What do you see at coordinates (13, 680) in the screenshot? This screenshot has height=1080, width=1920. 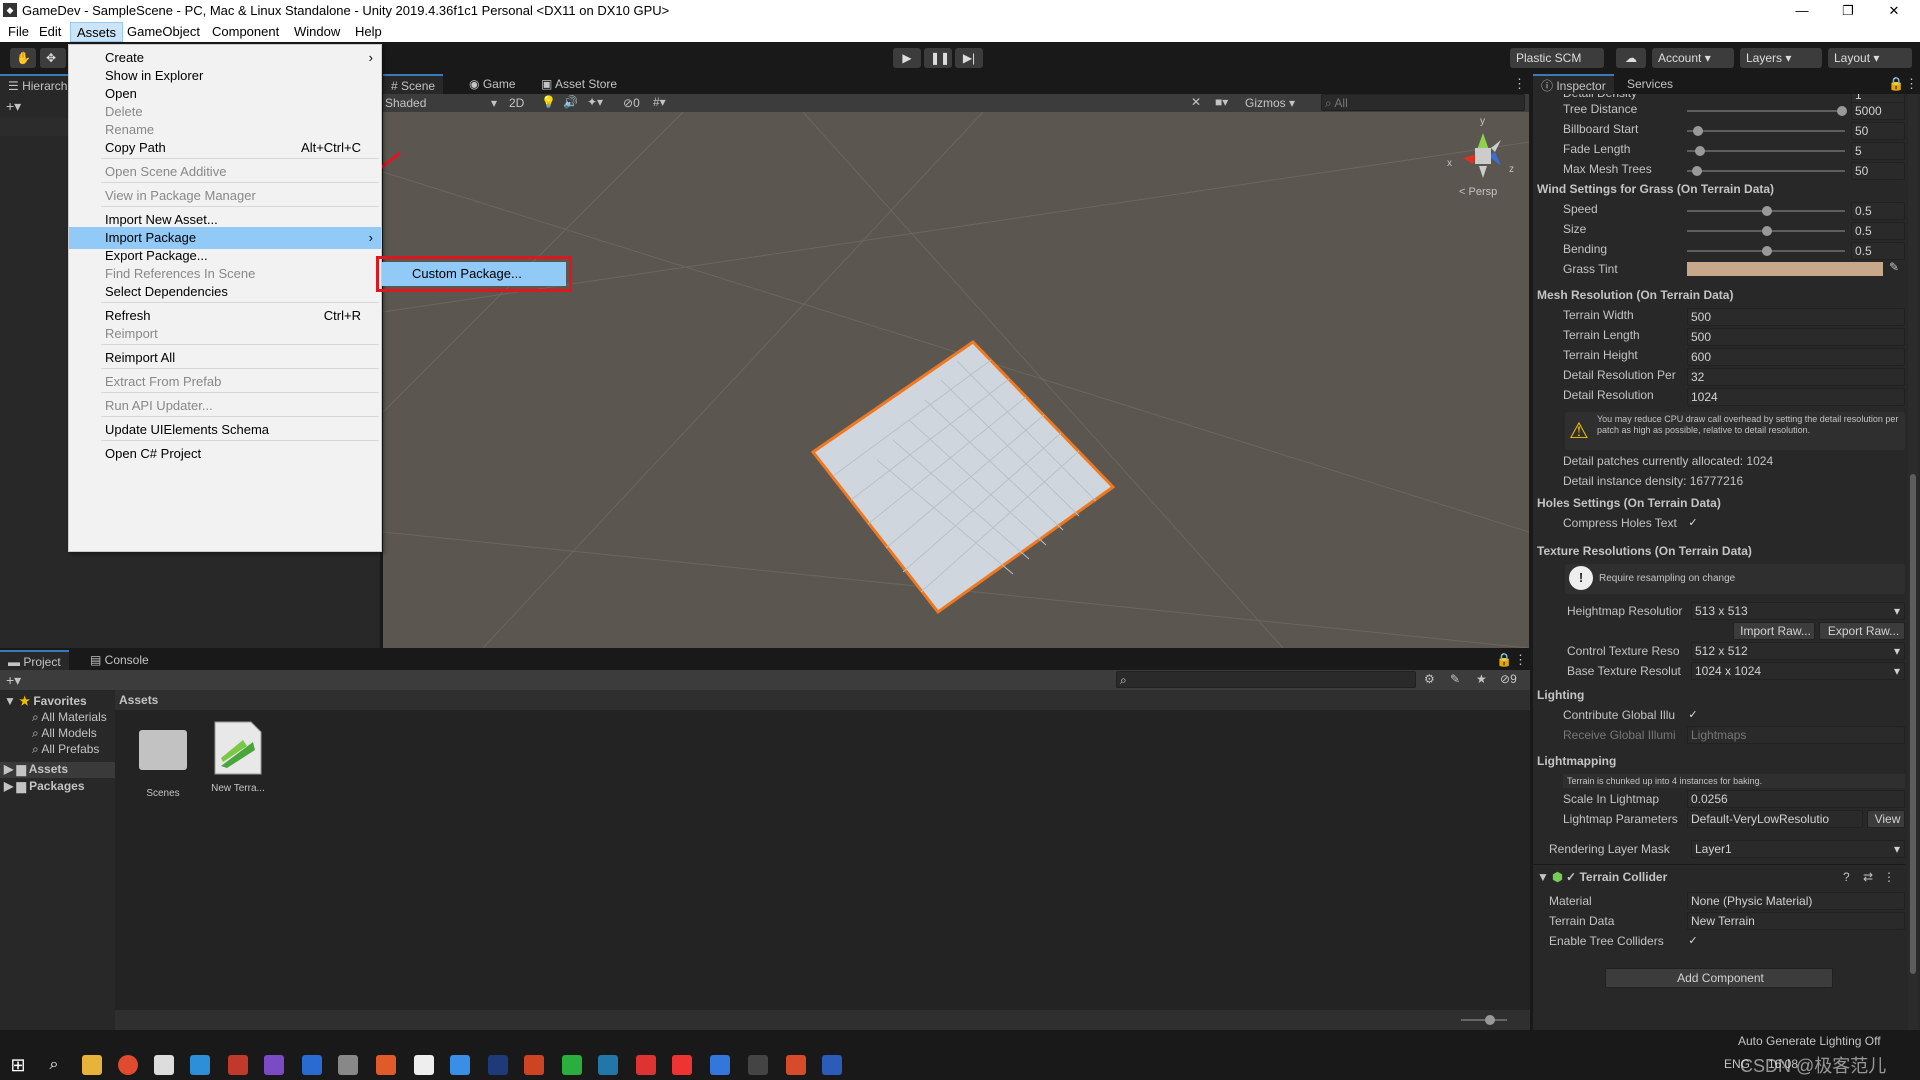 I see `project-add-icon: +▾` at bounding box center [13, 680].